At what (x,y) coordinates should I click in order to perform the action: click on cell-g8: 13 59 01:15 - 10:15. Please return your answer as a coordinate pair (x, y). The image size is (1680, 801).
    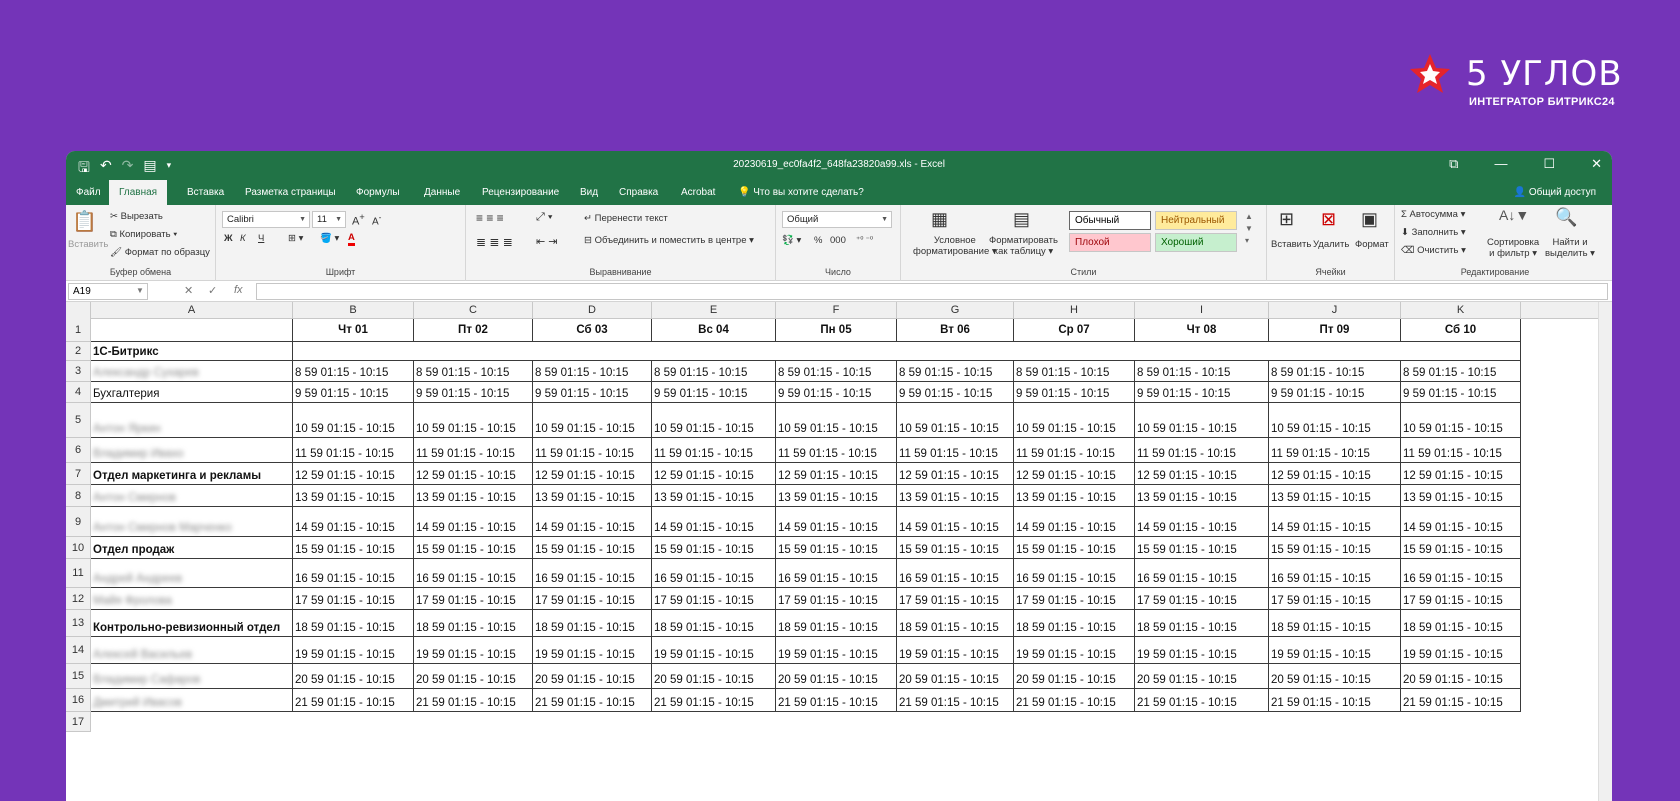
    Looking at the image, I should click on (955, 496).